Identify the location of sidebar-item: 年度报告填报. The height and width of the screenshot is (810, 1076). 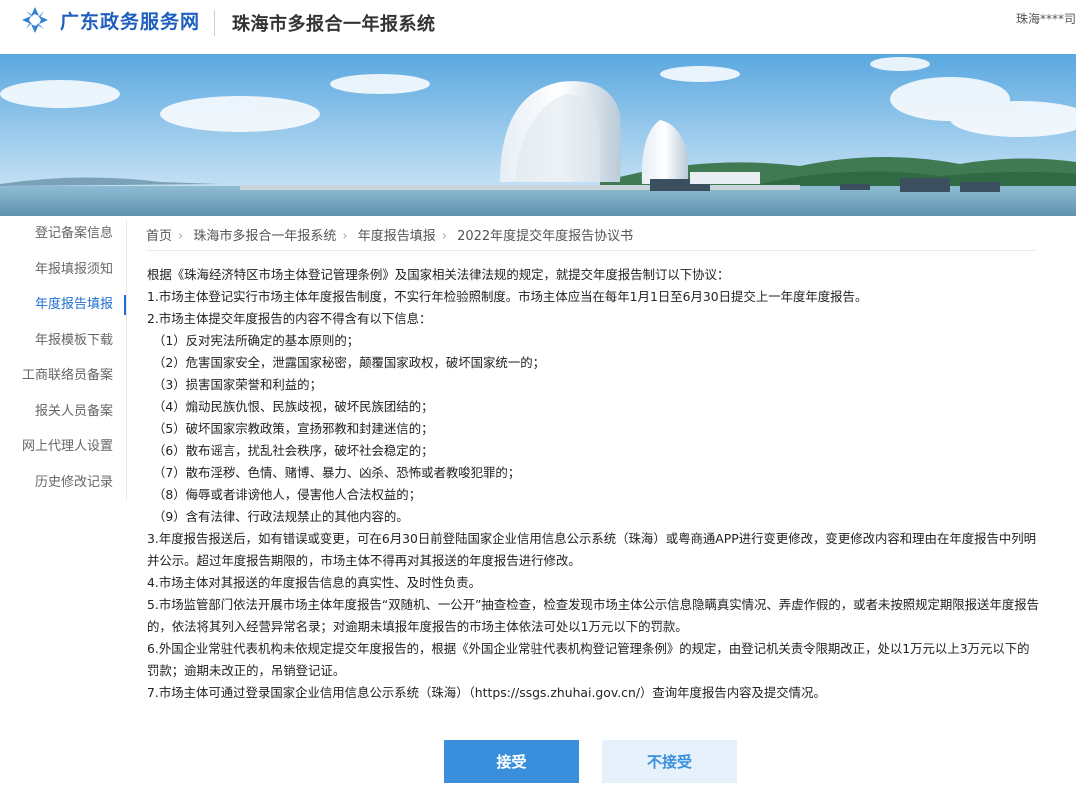
(63, 305).